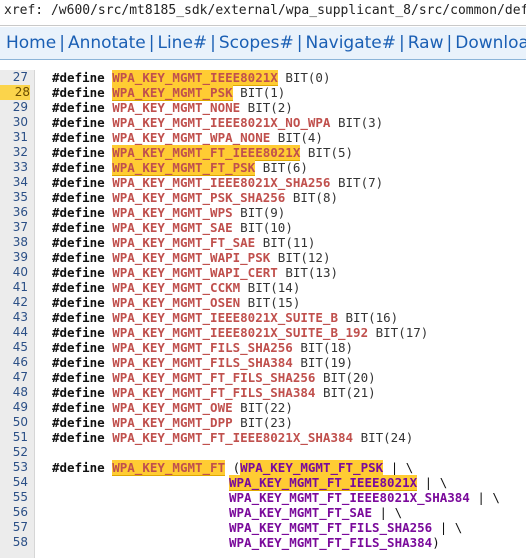 This screenshot has width=526, height=558. What do you see at coordinates (14, 467) in the screenshot?
I see `line-number: 53` at bounding box center [14, 467].